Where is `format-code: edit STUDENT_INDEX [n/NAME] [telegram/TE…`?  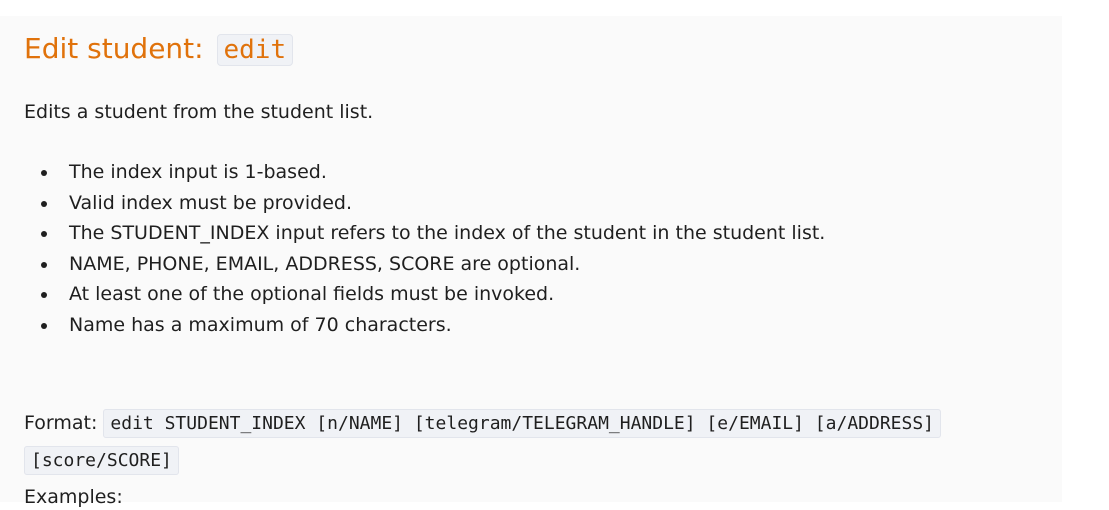 format-code: edit STUDENT_INDEX [n/NAME] [telegram/TE… is located at coordinates (483, 442).